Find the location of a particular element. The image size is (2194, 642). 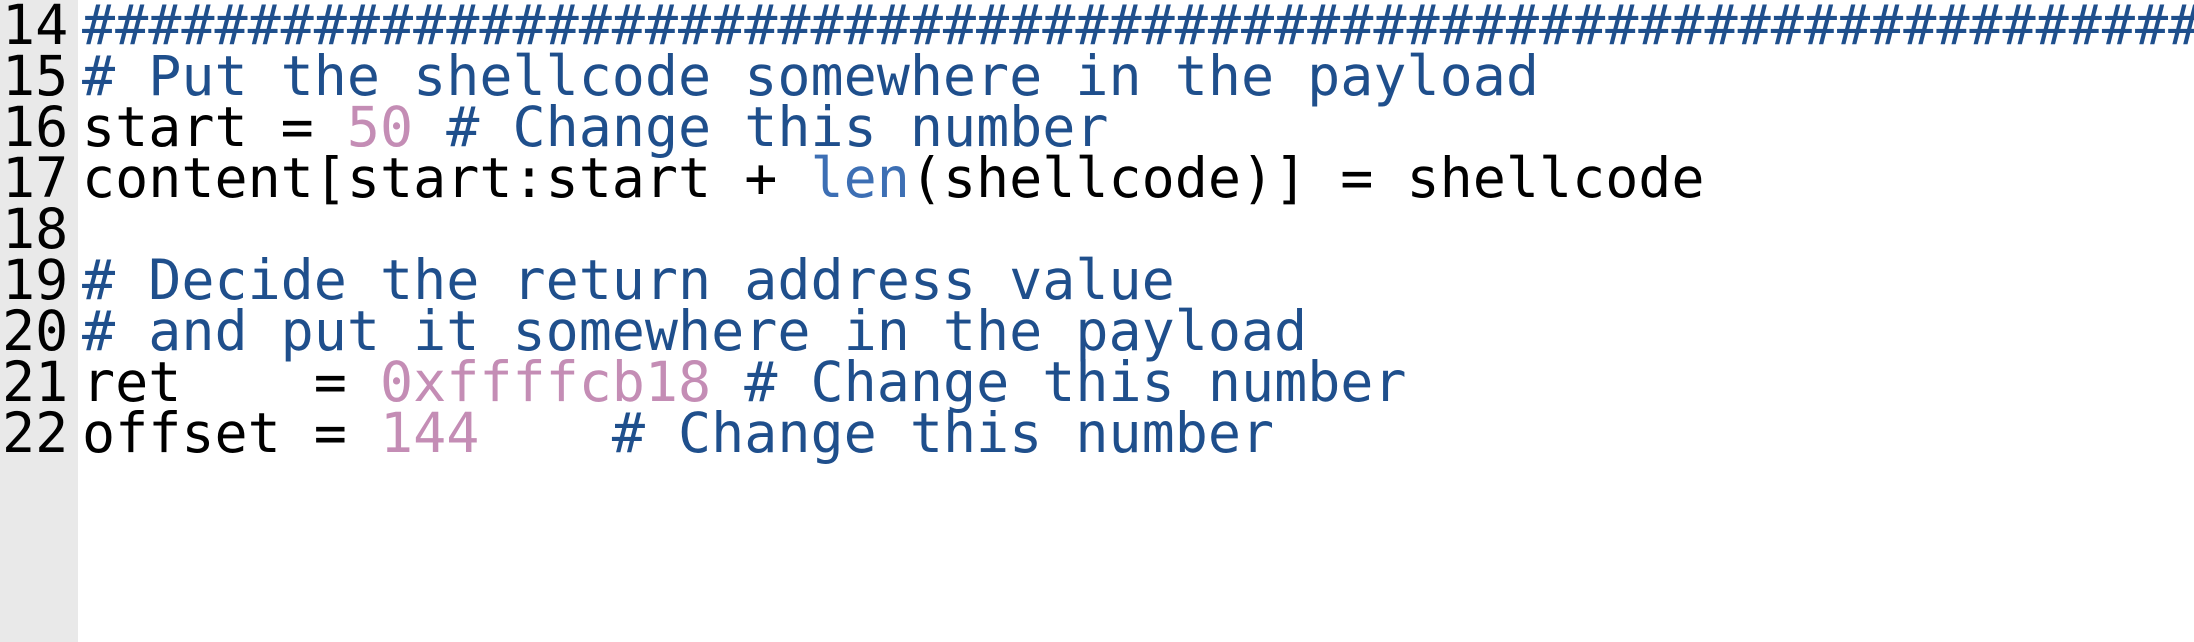

line-source: offset = 144 # Change this number is located at coordinates (673, 433).